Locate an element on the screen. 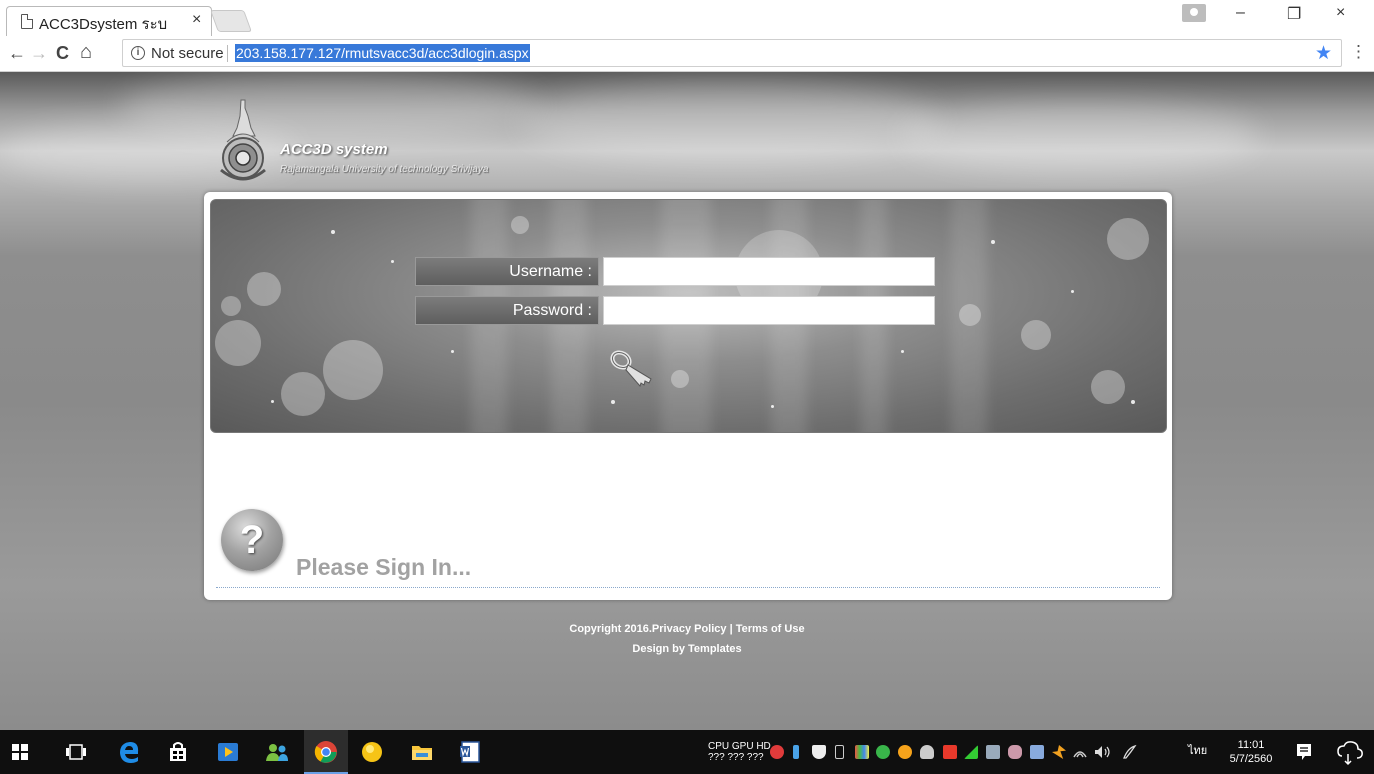  bookmark-star-icon: ★ is located at coordinates (1323, 53).